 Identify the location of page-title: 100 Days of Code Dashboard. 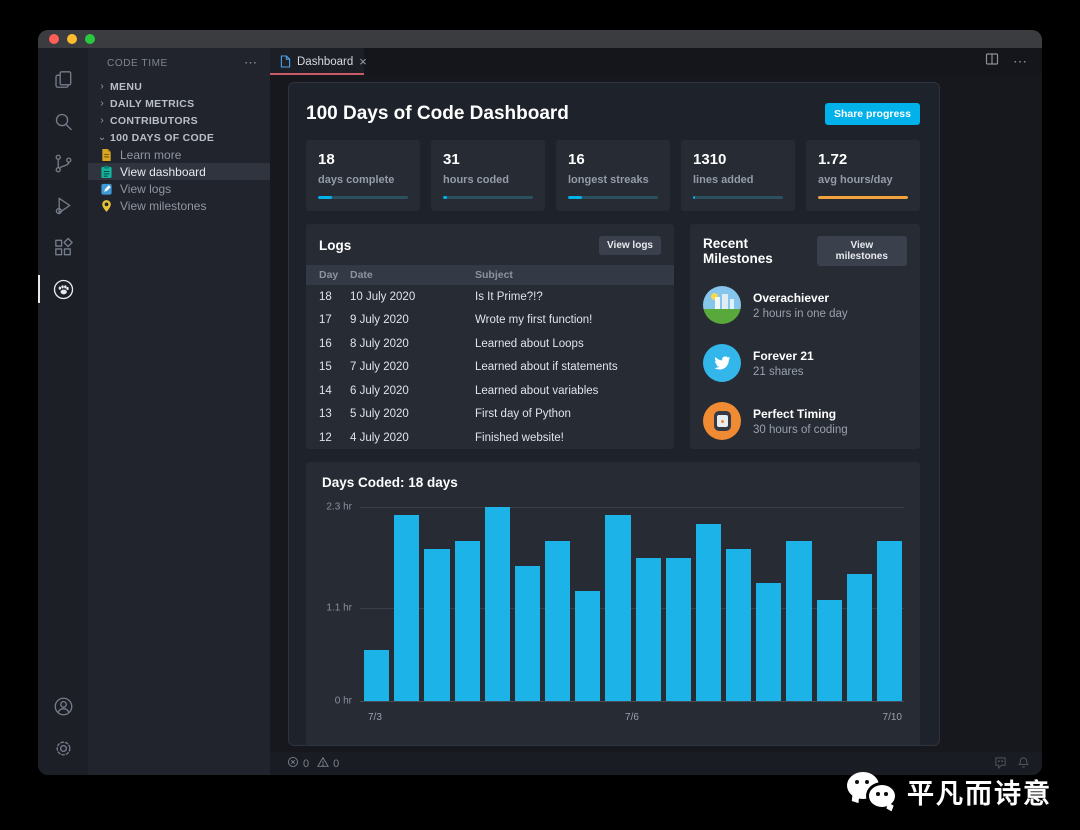
(437, 113).